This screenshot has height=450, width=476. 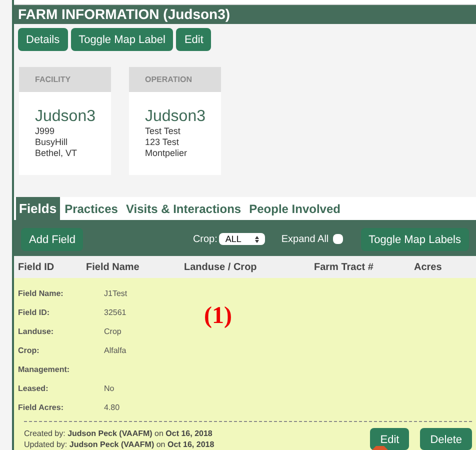 What do you see at coordinates (344, 267) in the screenshot?
I see `column-header: Farm Tract #` at bounding box center [344, 267].